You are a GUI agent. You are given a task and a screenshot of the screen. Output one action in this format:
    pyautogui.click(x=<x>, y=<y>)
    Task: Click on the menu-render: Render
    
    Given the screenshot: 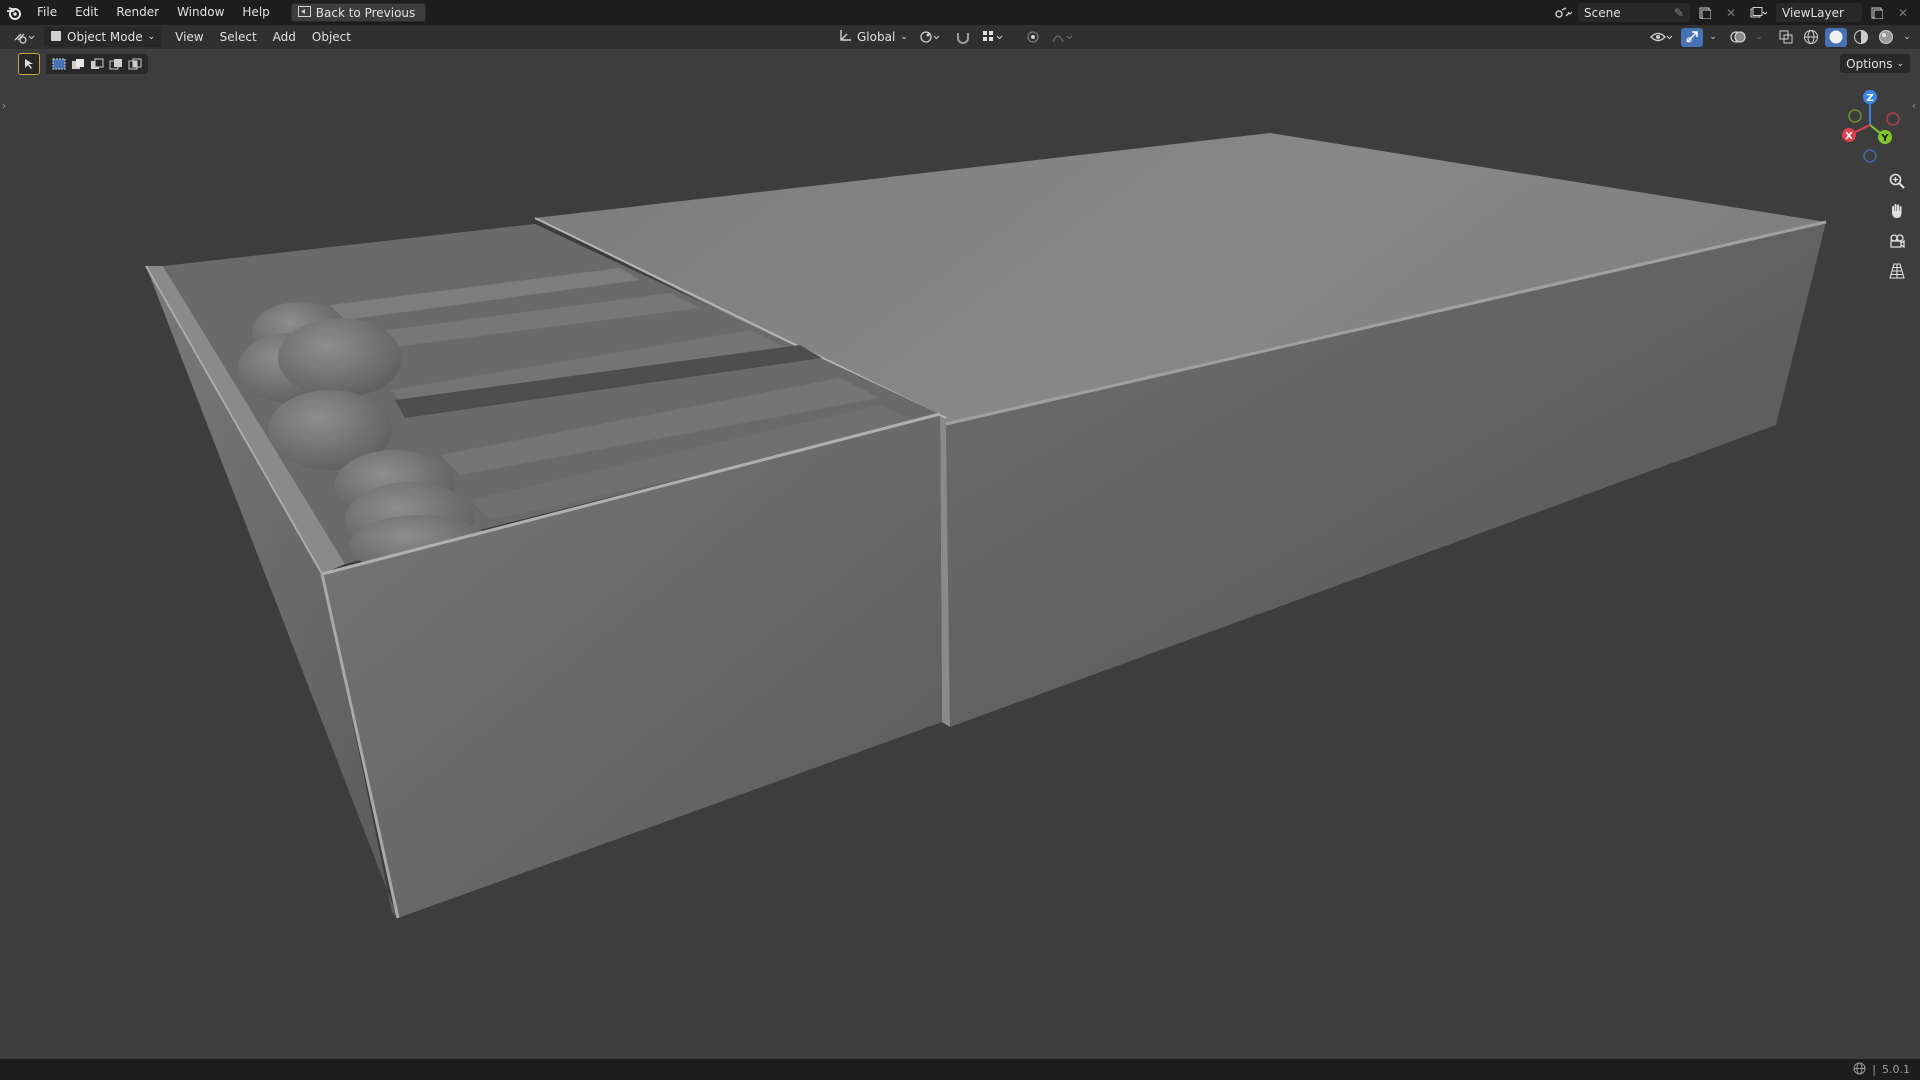 What is the action you would take?
    pyautogui.click(x=137, y=12)
    